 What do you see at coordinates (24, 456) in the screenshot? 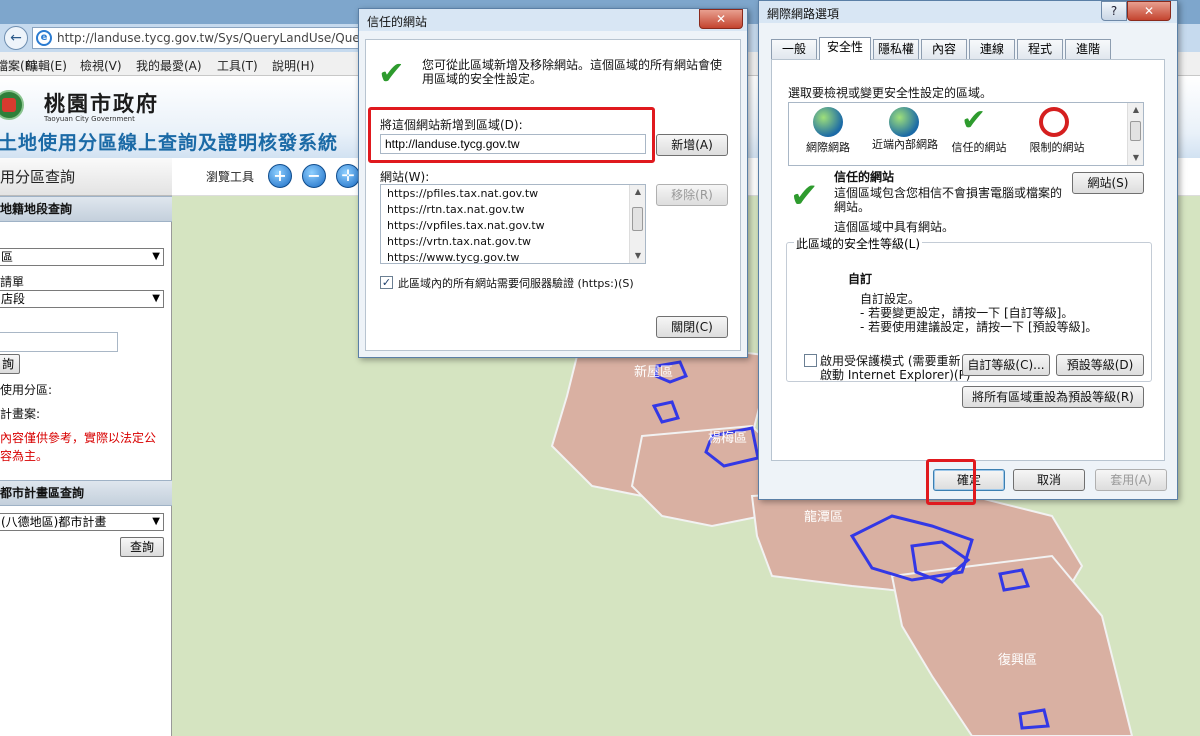
I see `disclaimer-line-2: 容為主。` at bounding box center [24, 456].